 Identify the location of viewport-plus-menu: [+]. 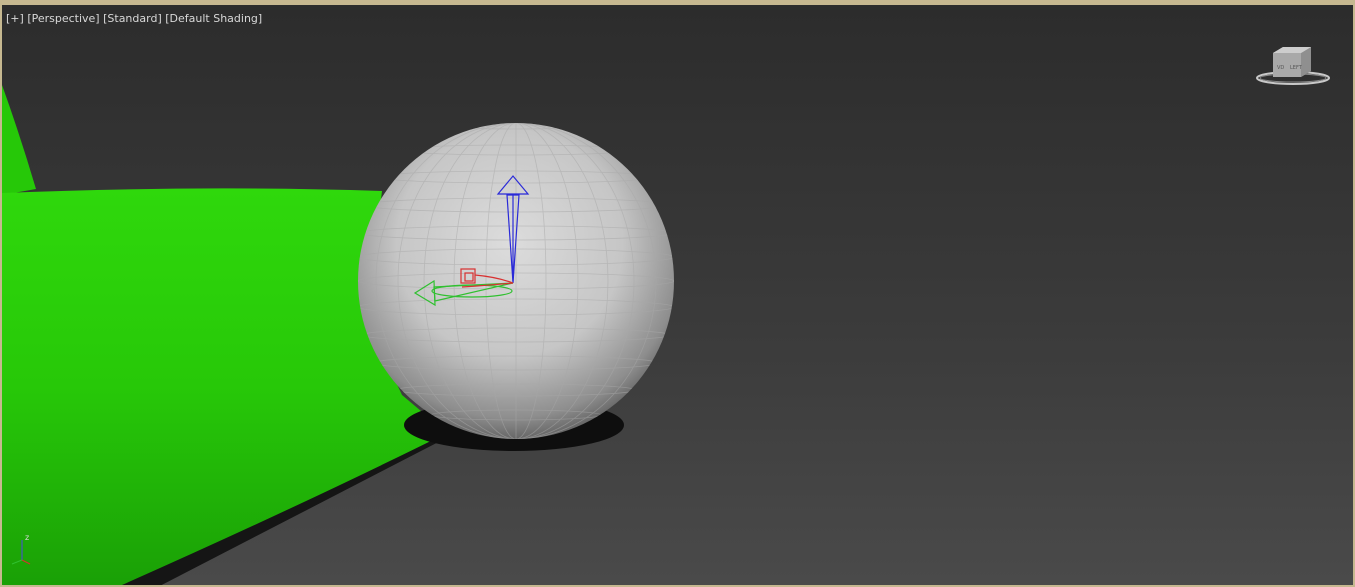
(15, 18).